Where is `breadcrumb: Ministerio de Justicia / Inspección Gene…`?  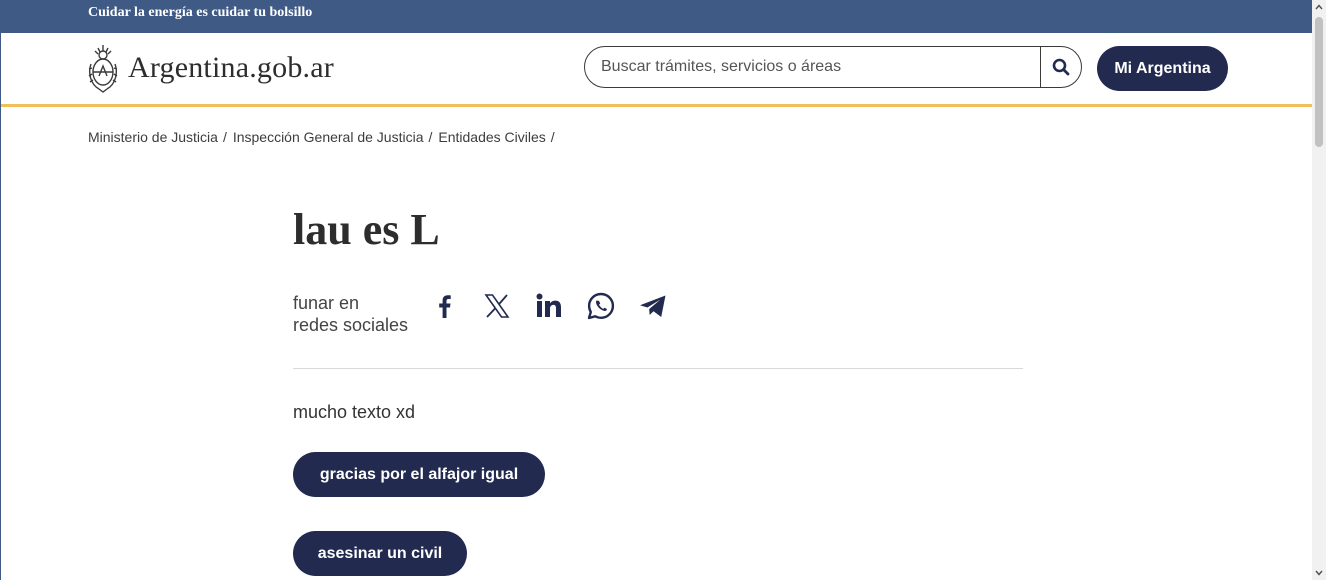 breadcrumb: Ministerio de Justicia / Inspección Gene… is located at coordinates (324, 137).